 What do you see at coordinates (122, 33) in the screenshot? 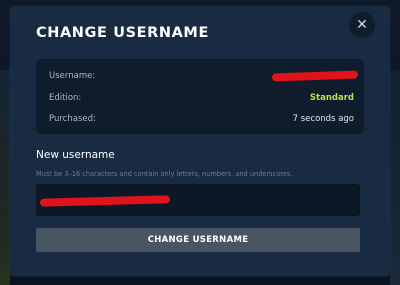
I see `modal-title: CHANGE USERNAME` at bounding box center [122, 33].